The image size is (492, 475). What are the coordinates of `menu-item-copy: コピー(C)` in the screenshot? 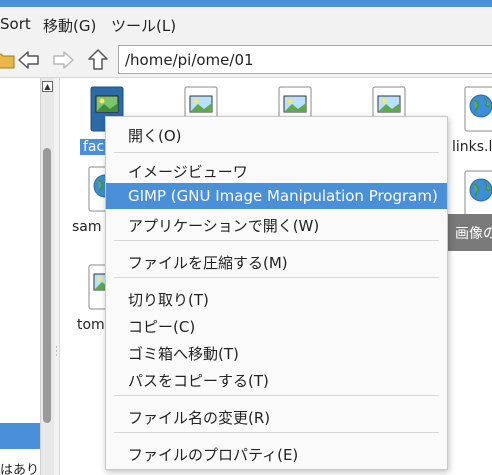 It's located at (276, 325).